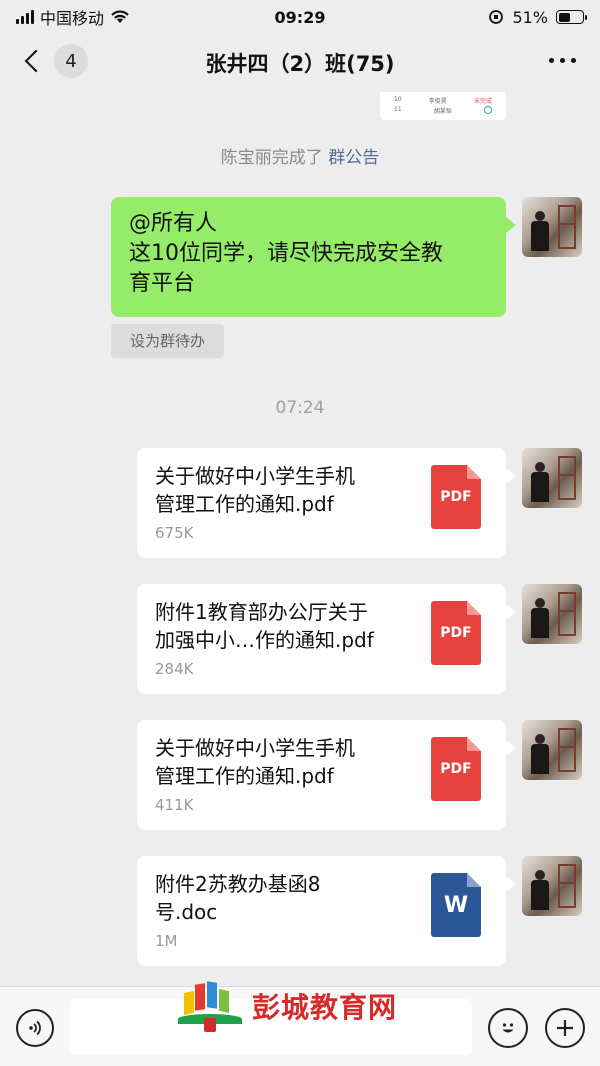  Describe the element at coordinates (551, 60) in the screenshot. I see `more-dots-icon` at that location.